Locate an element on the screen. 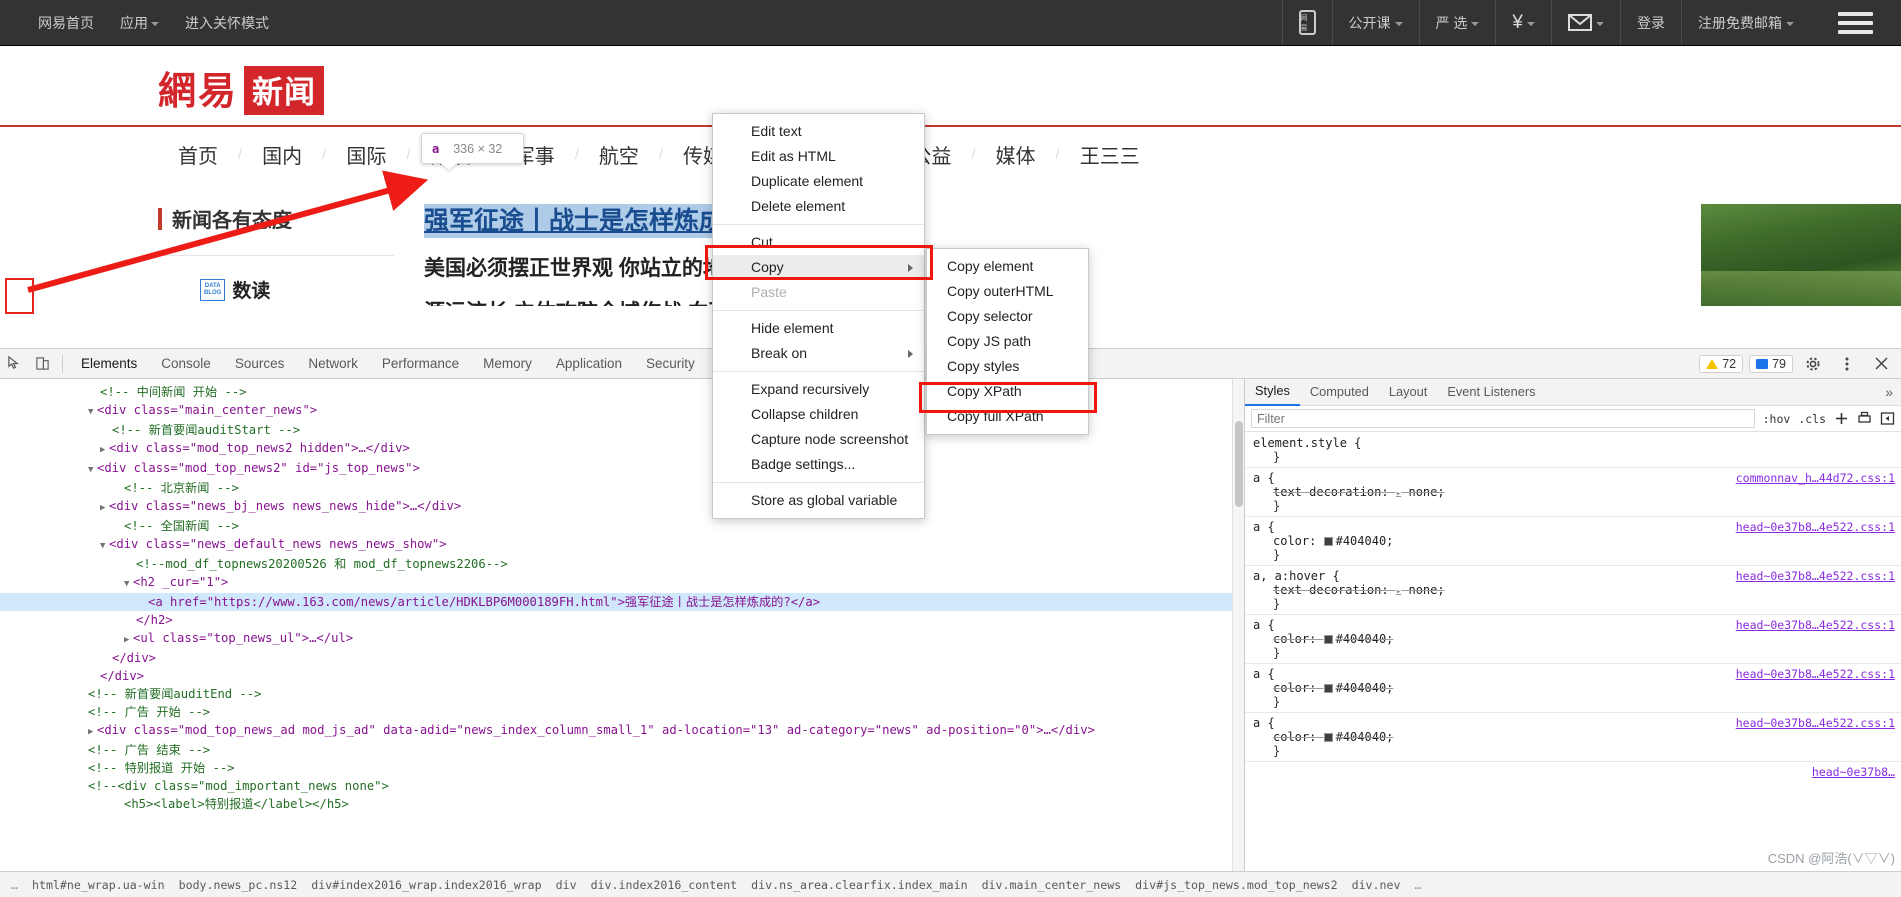 Image resolution: width=1901 pixels, height=897 pixels. nav-item-international: 国际 is located at coordinates (366, 154).